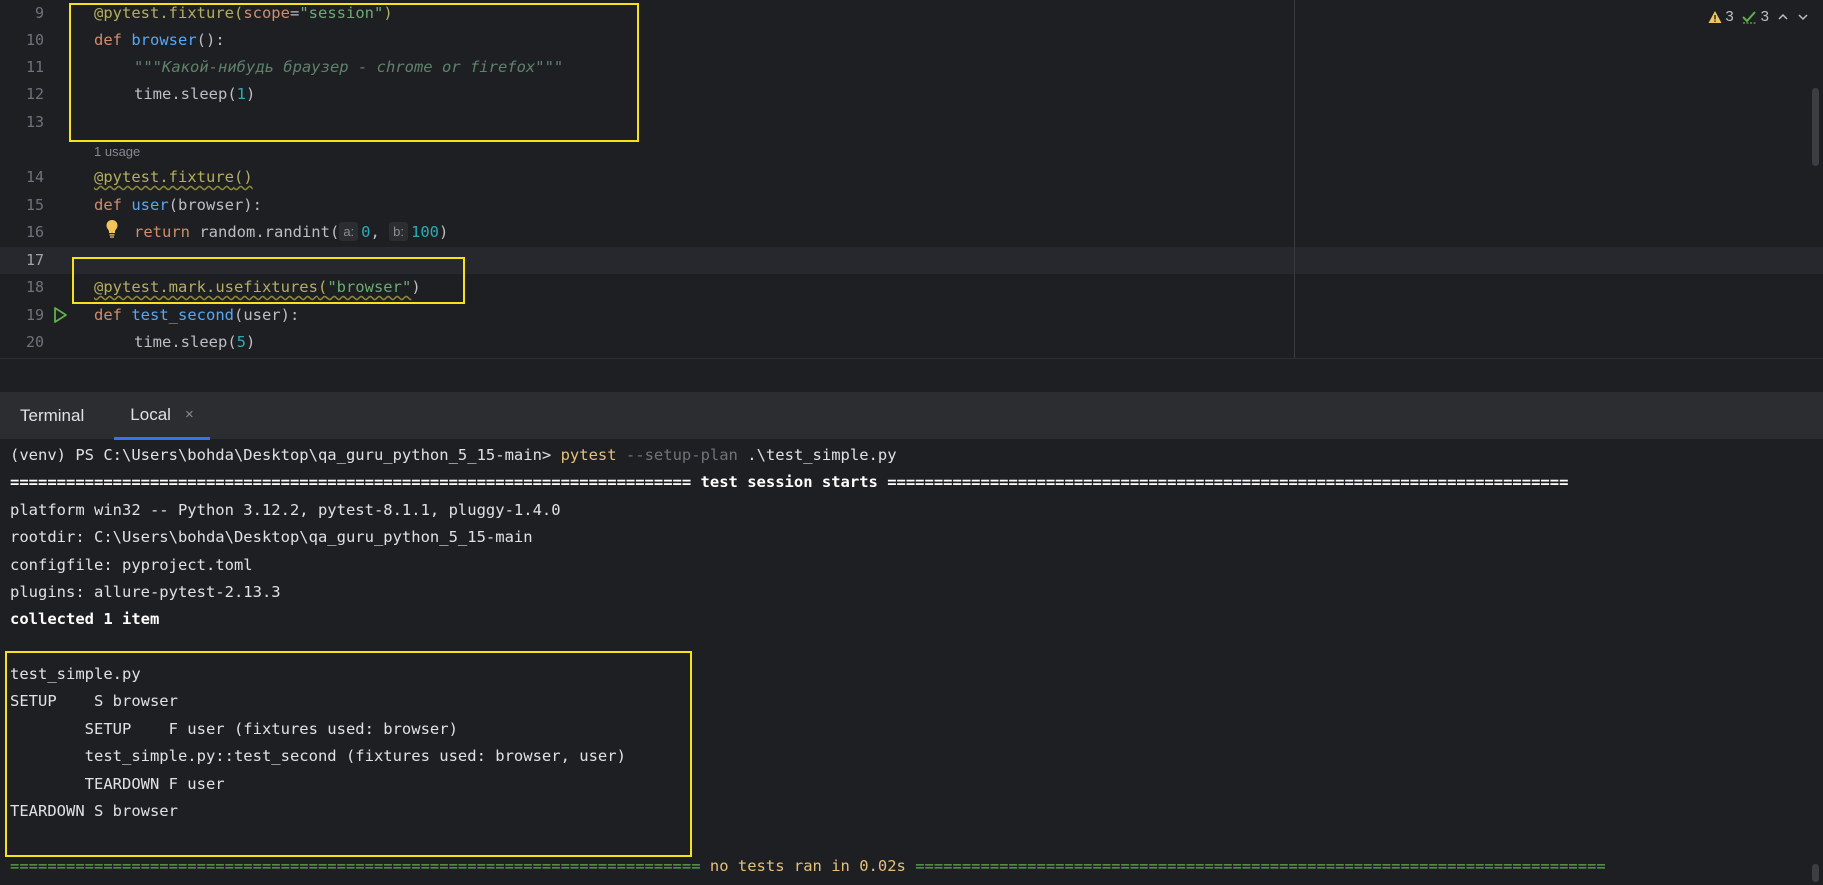 The width and height of the screenshot is (1823, 885). What do you see at coordinates (817, 455) in the screenshot?
I see `command-argument: .\test_simple.py` at bounding box center [817, 455].